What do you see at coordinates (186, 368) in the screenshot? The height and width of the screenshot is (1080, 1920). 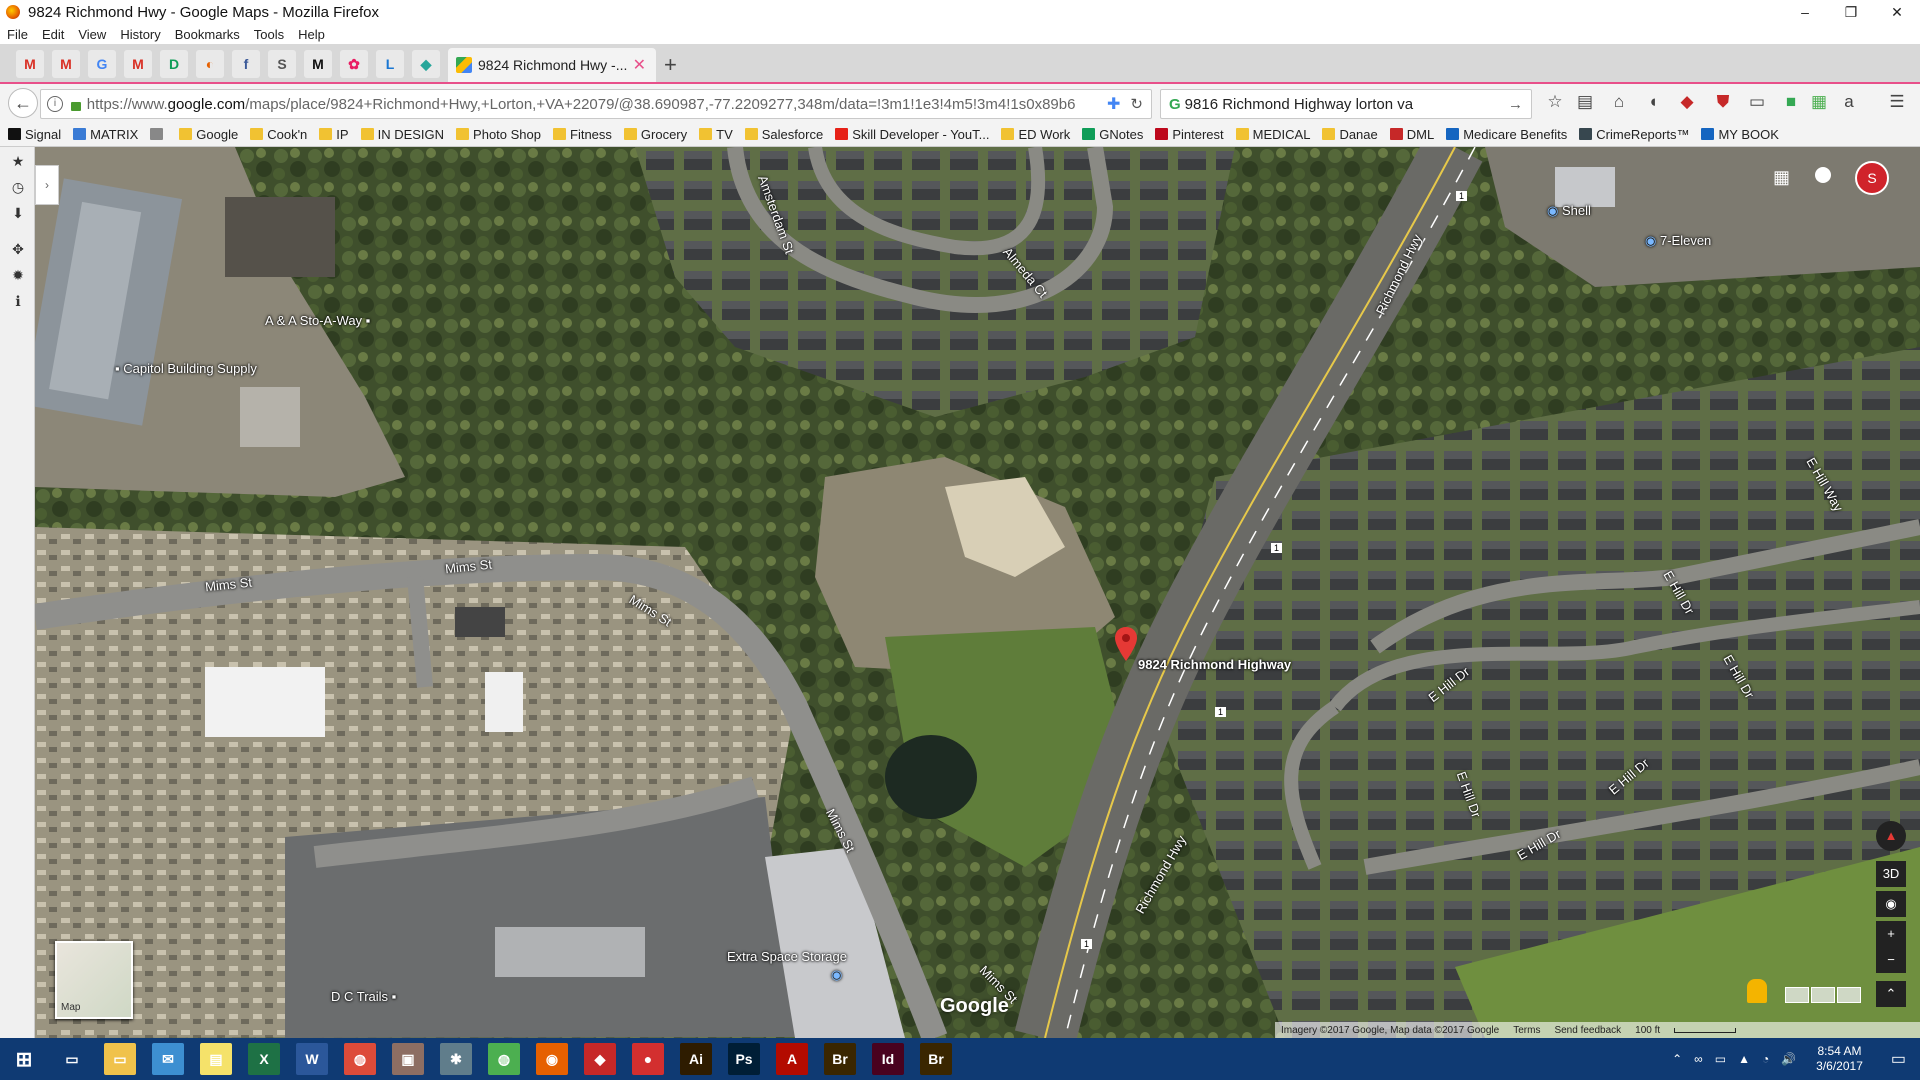 I see `place-capitol-building-supply: ▪ Capitol Building Supply` at bounding box center [186, 368].